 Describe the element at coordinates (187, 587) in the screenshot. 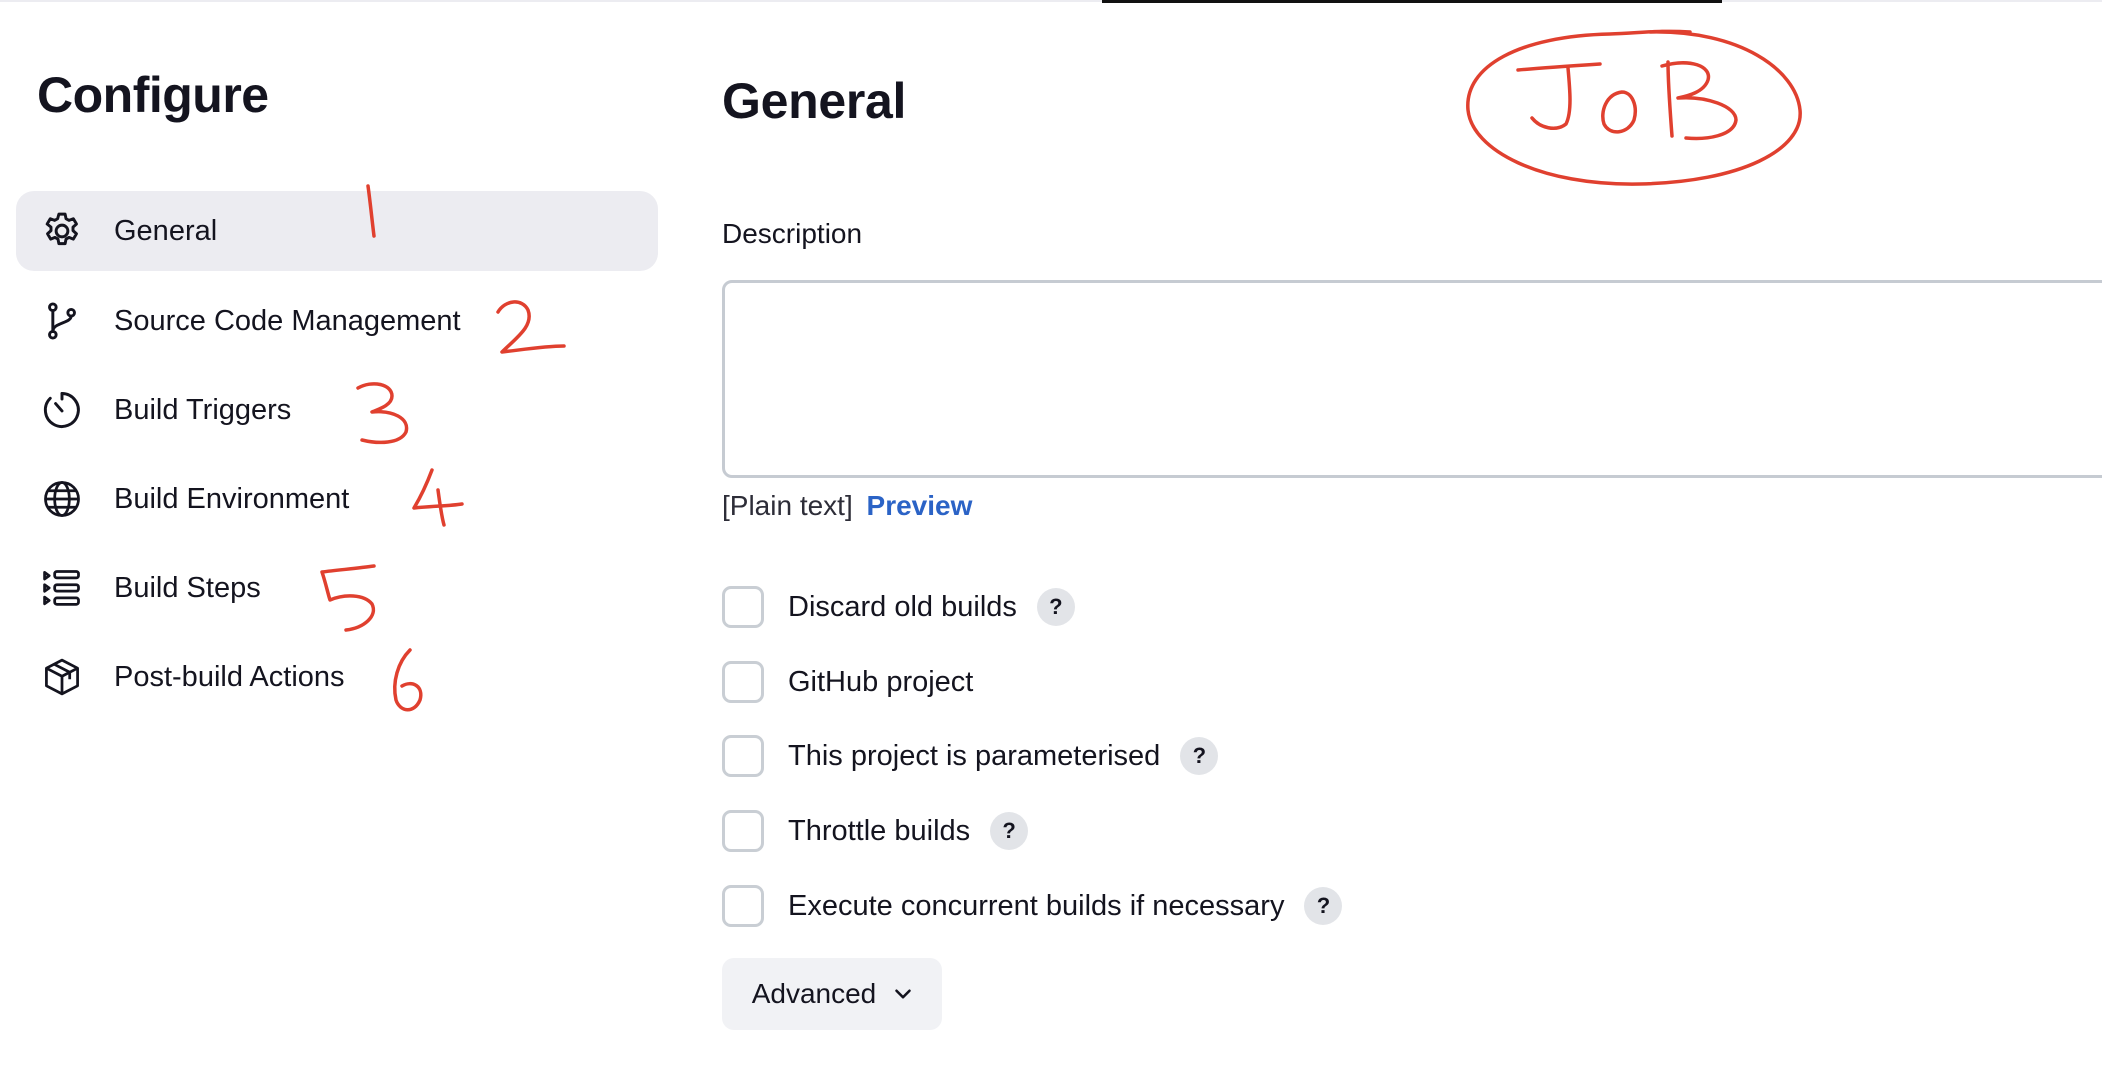

I see `sidebar-item-label: Build Steps` at that location.